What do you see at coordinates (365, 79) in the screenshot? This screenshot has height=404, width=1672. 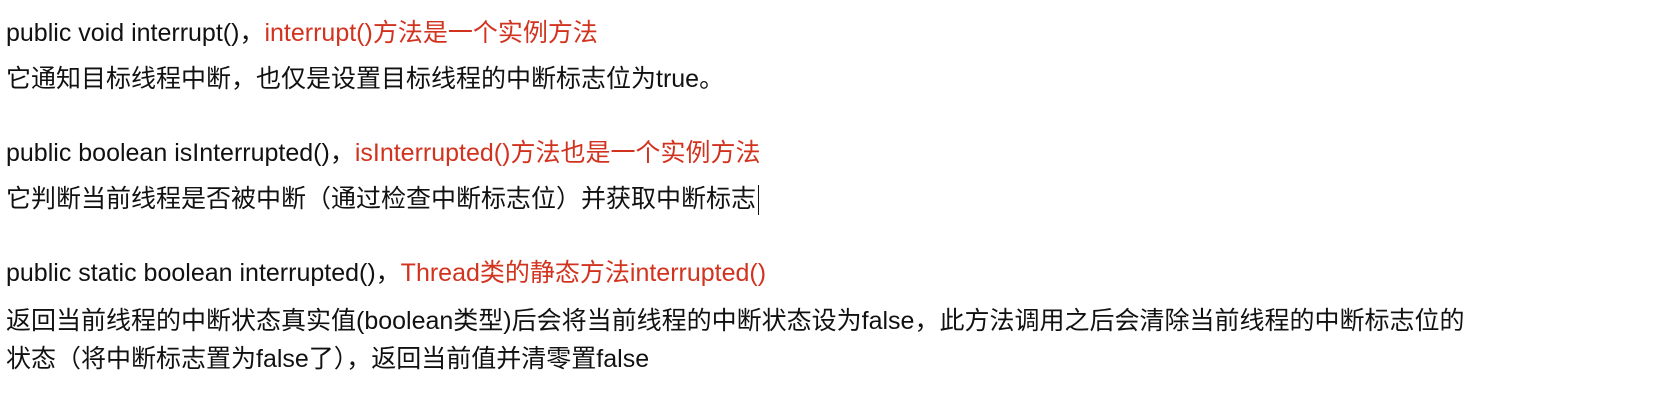 I see `interrupt-description: 它通知目标线程中断，也仅是设置目标线程的中断标志位为true。` at bounding box center [365, 79].